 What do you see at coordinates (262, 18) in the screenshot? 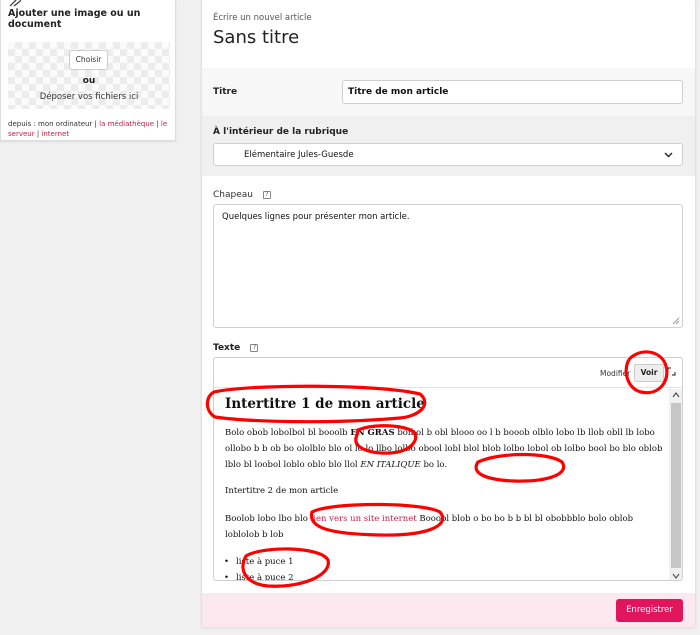
I see `page-kicker: Écrire un nouvel article` at bounding box center [262, 18].